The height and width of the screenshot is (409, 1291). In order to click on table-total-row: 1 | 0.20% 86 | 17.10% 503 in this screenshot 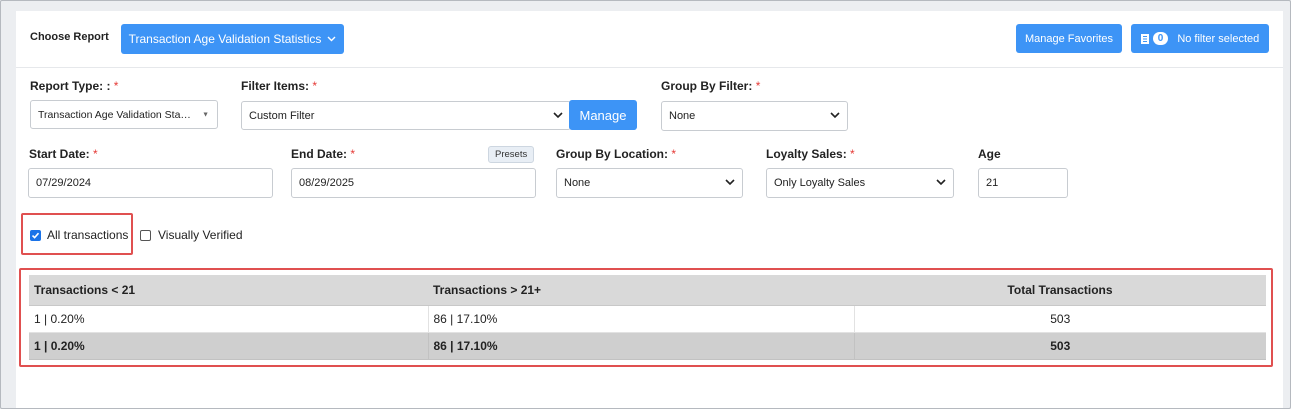, I will do `click(647, 346)`.